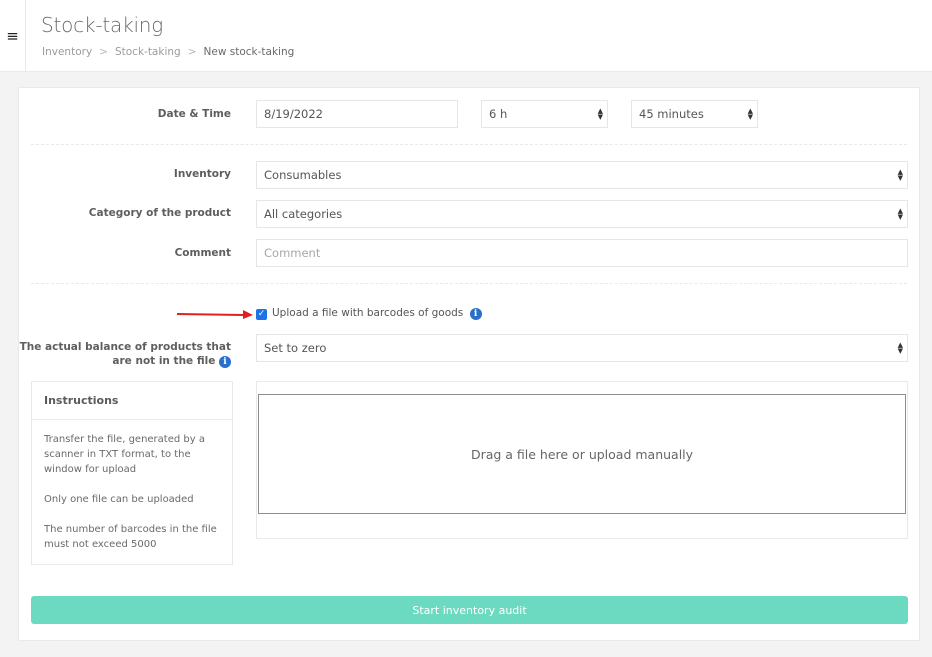  What do you see at coordinates (164, 361) in the screenshot?
I see `balance-label-line2-text: are not in the file` at bounding box center [164, 361].